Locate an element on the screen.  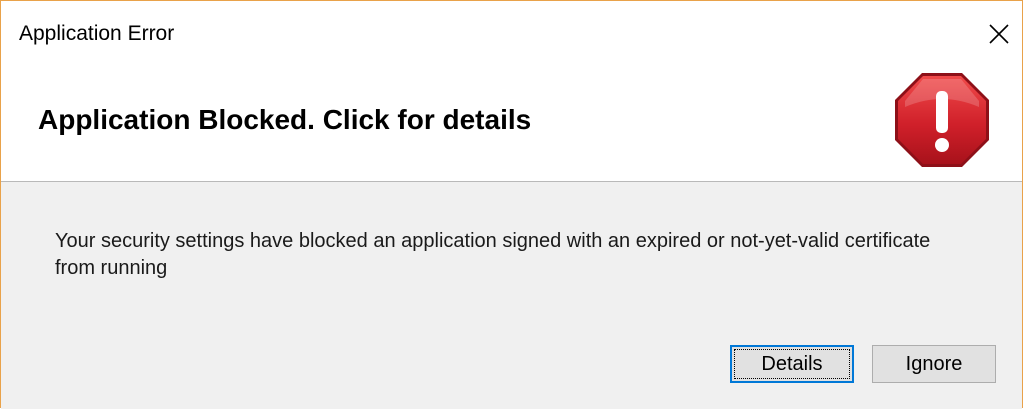
details-button: Details is located at coordinates (792, 364).